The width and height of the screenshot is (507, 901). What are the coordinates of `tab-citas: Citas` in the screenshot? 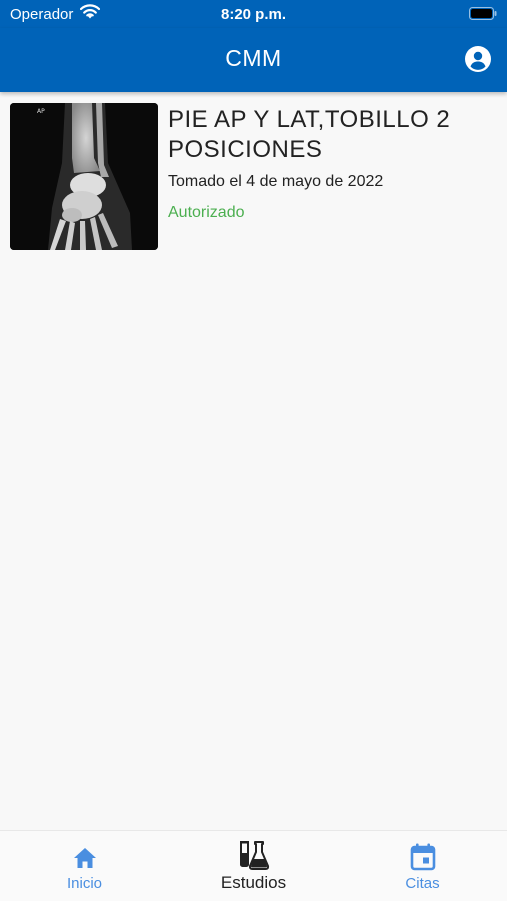 It's located at (422, 866).